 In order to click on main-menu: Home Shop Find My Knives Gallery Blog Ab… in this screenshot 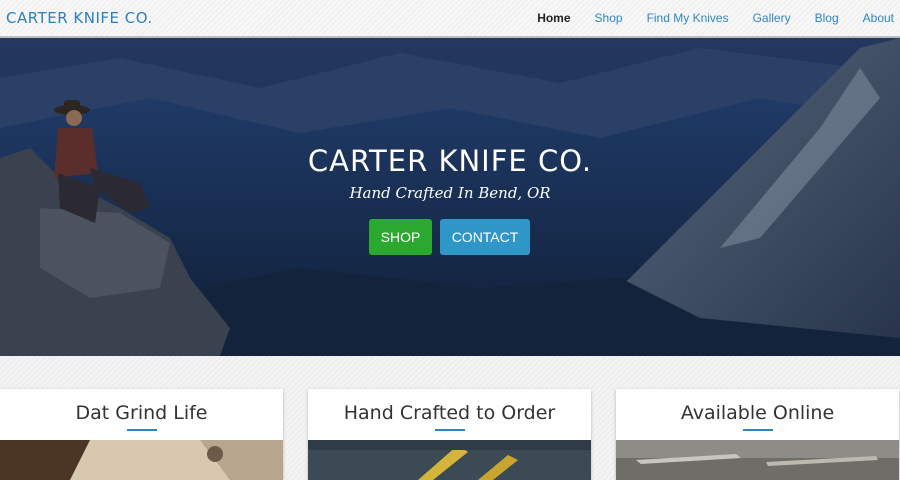, I will do `click(703, 18)`.